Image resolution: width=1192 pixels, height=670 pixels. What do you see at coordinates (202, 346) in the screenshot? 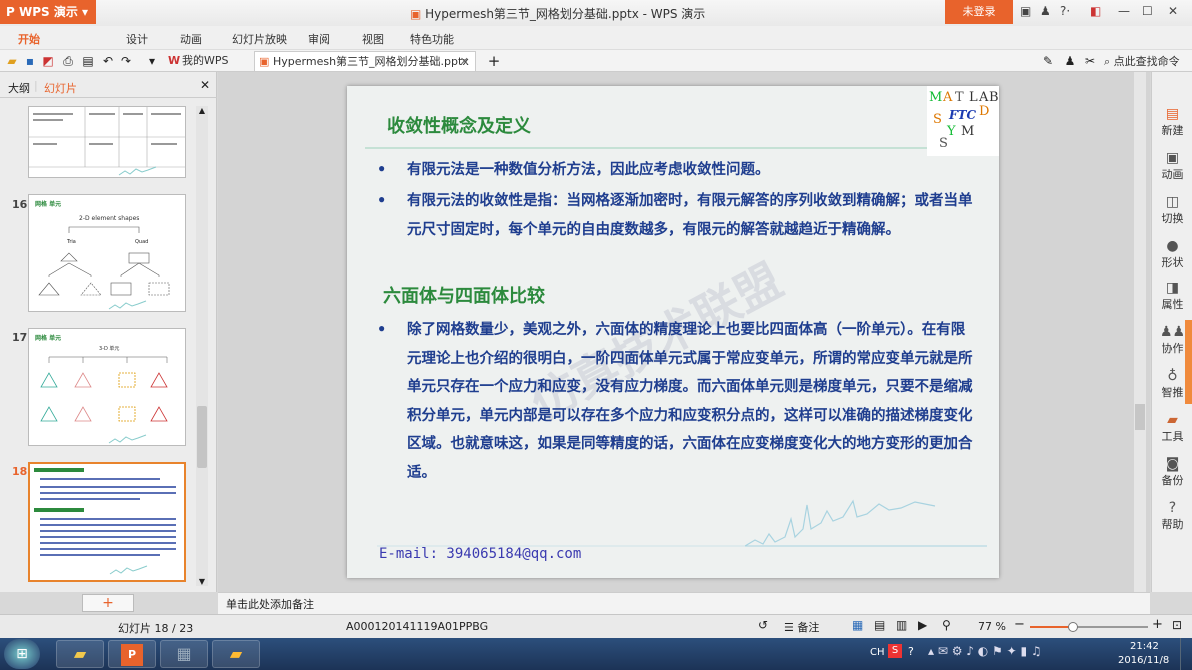
I see `slides-scrollbar: ▲ ▼` at bounding box center [202, 346].